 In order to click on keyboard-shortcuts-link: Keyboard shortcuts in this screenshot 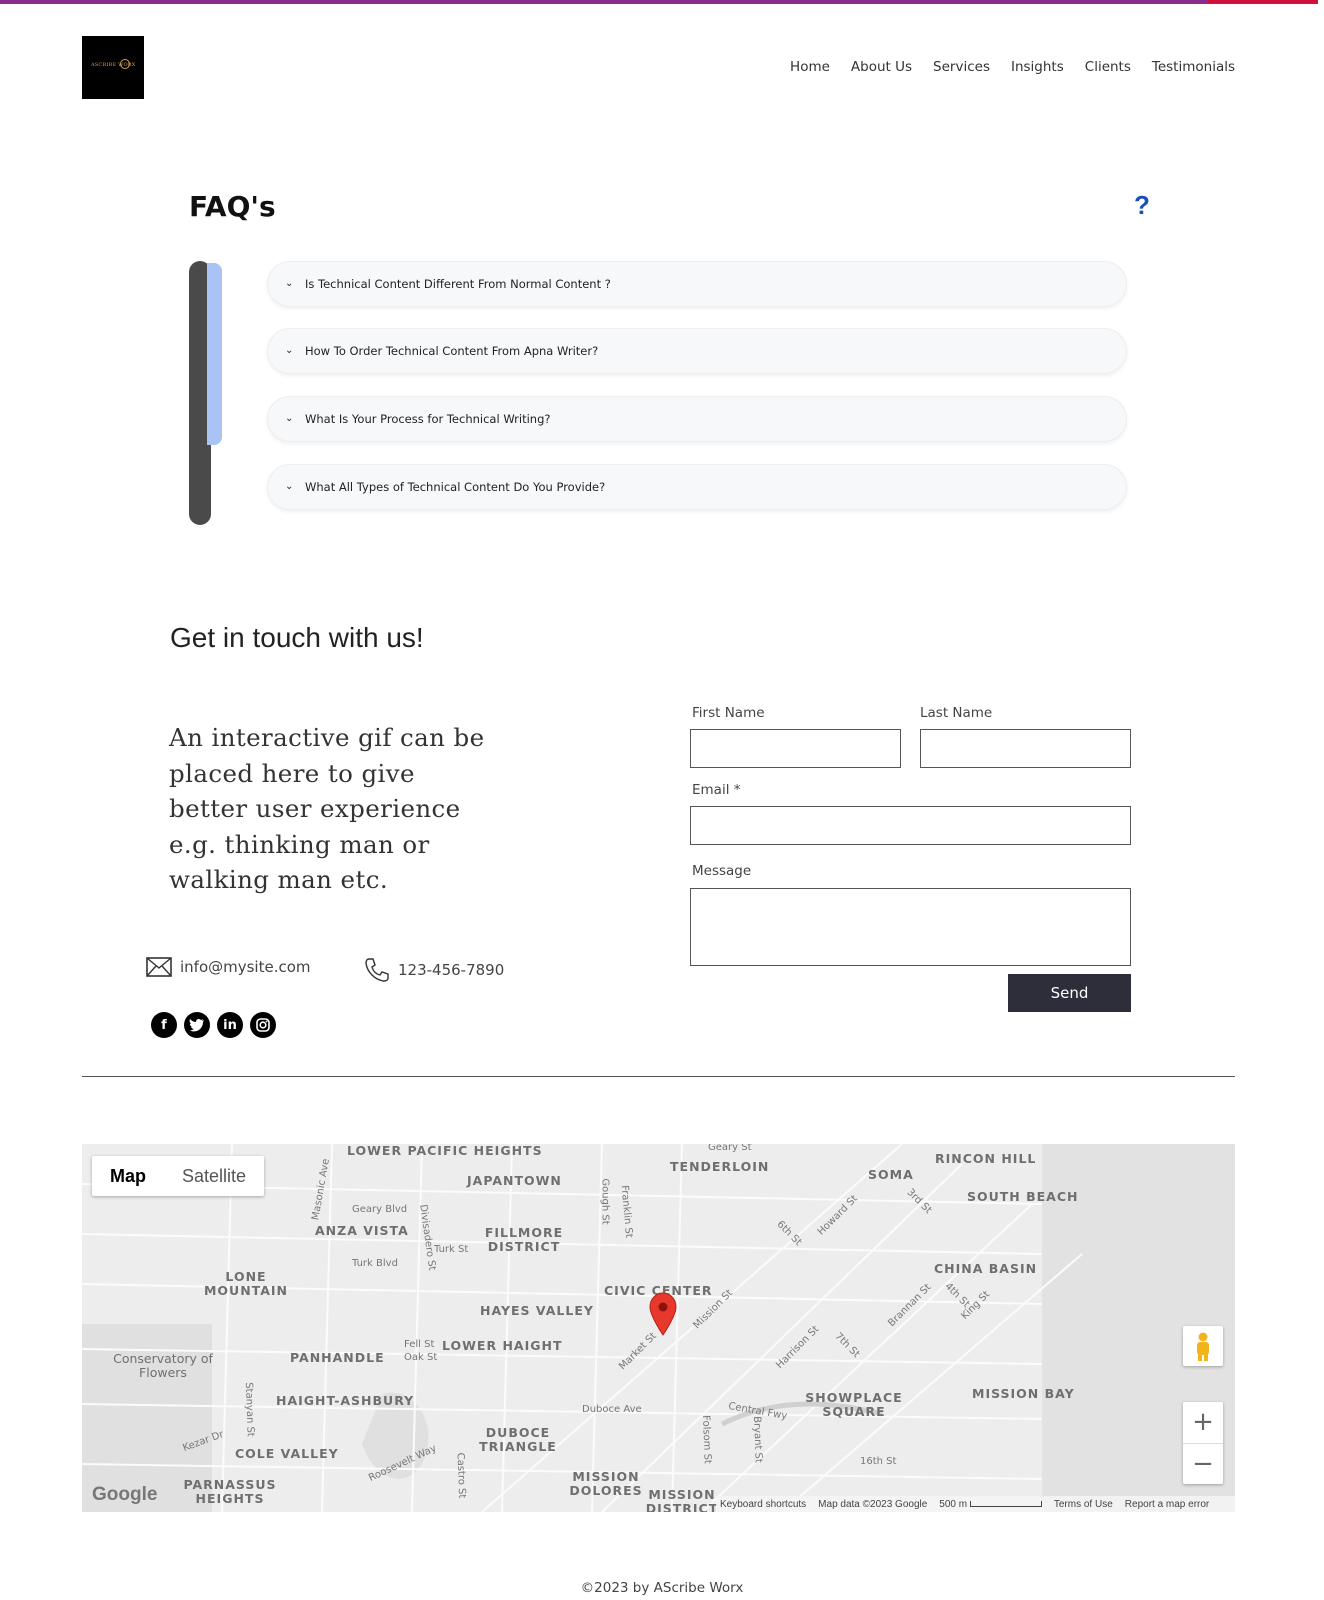, I will do `click(763, 1504)`.